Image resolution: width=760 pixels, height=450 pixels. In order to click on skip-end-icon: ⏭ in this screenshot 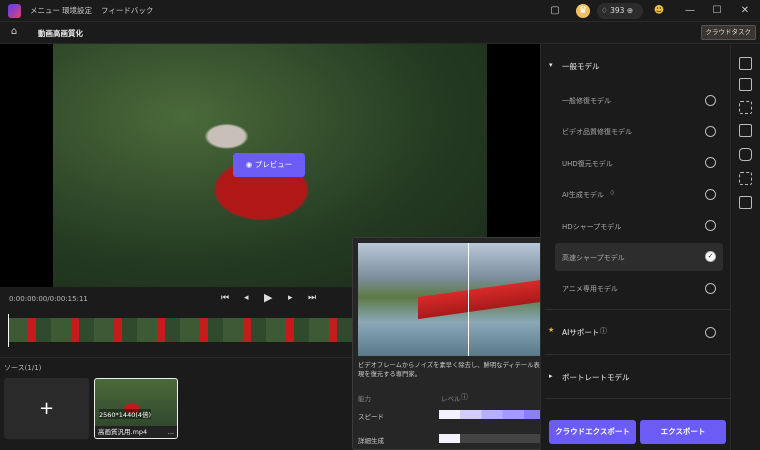, I will do `click(312, 298)`.